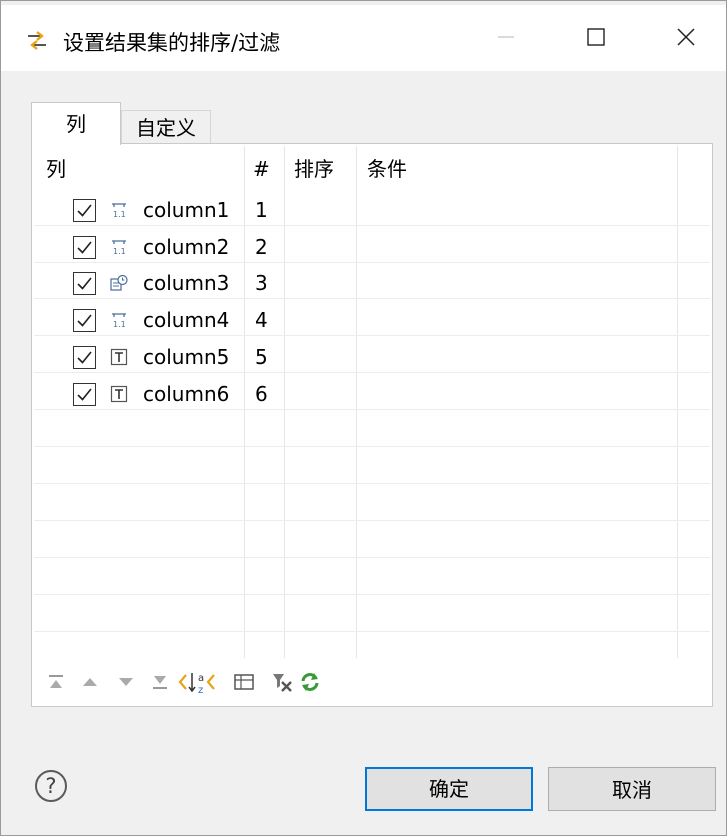 This screenshot has width=727, height=836. I want to click on column-number: 5, so click(261, 357).